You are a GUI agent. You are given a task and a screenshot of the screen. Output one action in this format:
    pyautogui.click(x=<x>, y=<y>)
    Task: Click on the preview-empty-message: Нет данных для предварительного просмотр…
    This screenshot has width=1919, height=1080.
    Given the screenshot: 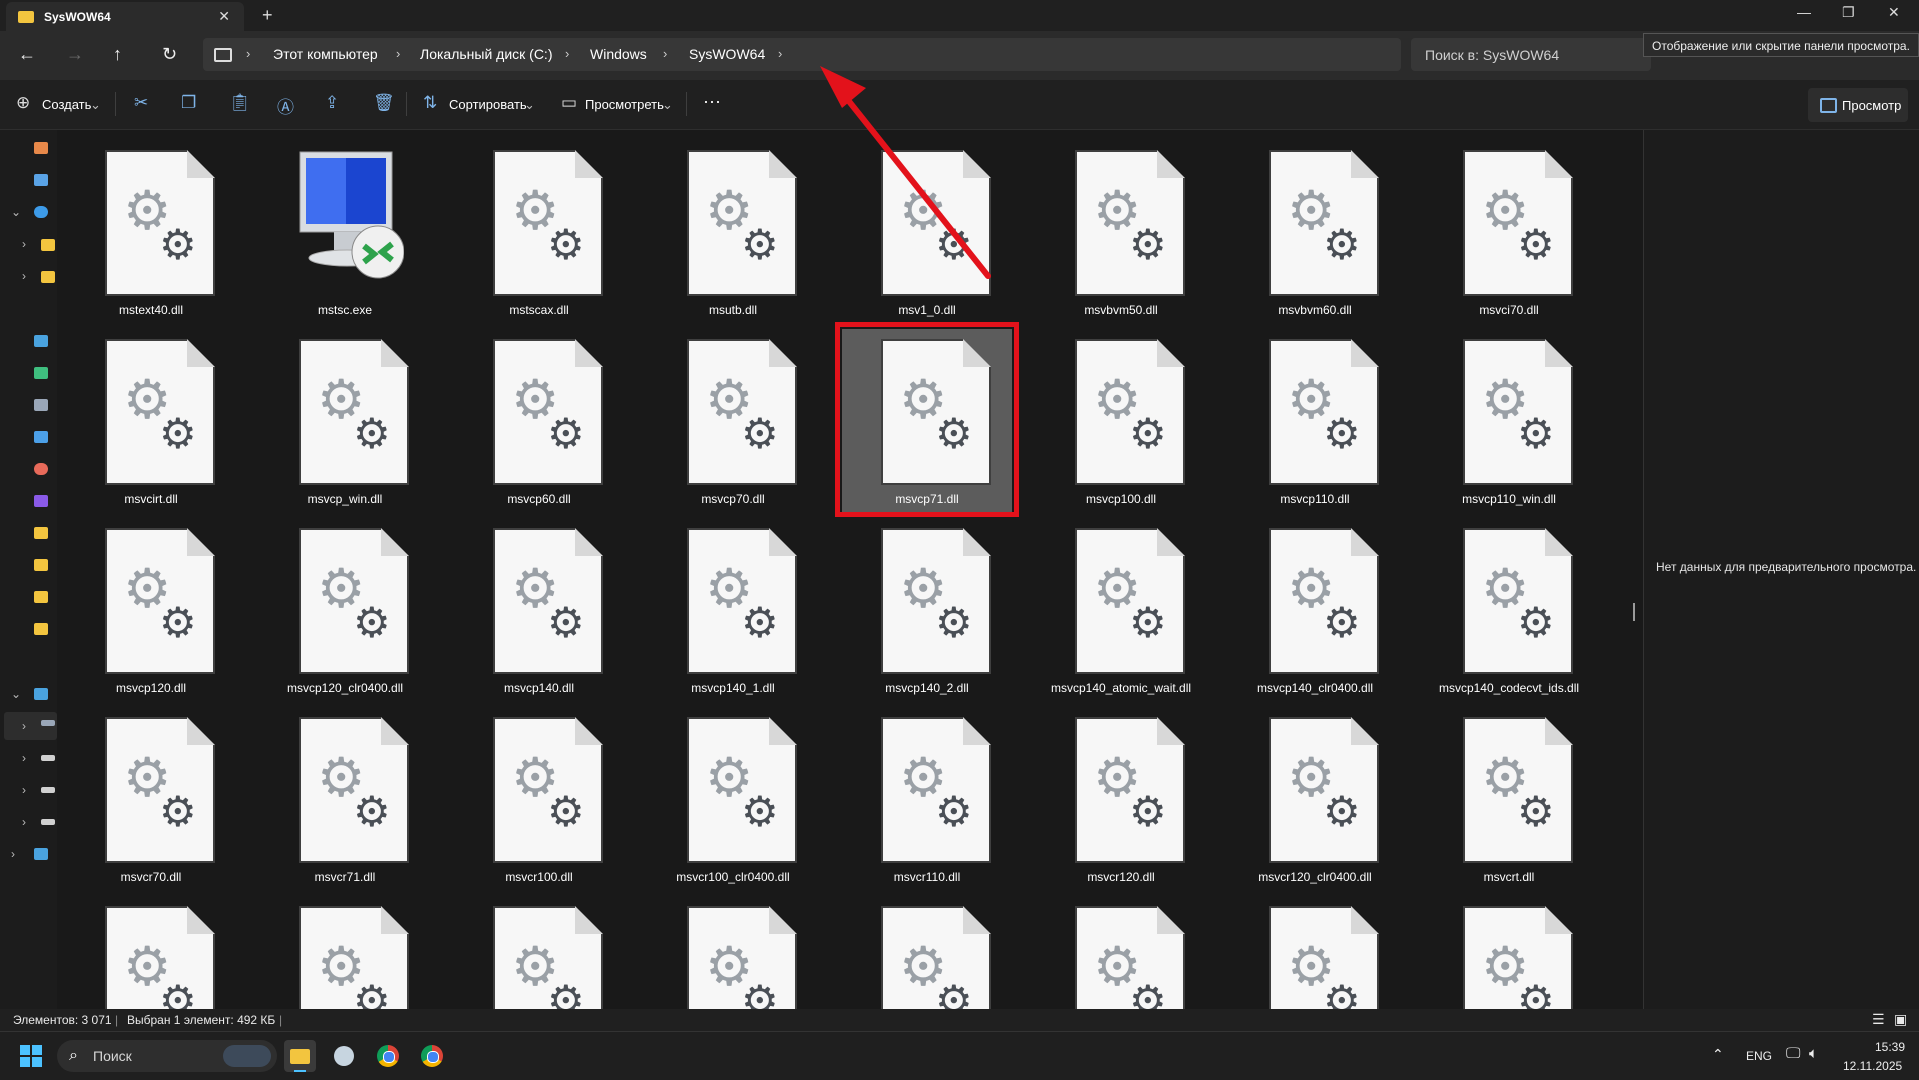 What is the action you would take?
    pyautogui.click(x=1786, y=567)
    